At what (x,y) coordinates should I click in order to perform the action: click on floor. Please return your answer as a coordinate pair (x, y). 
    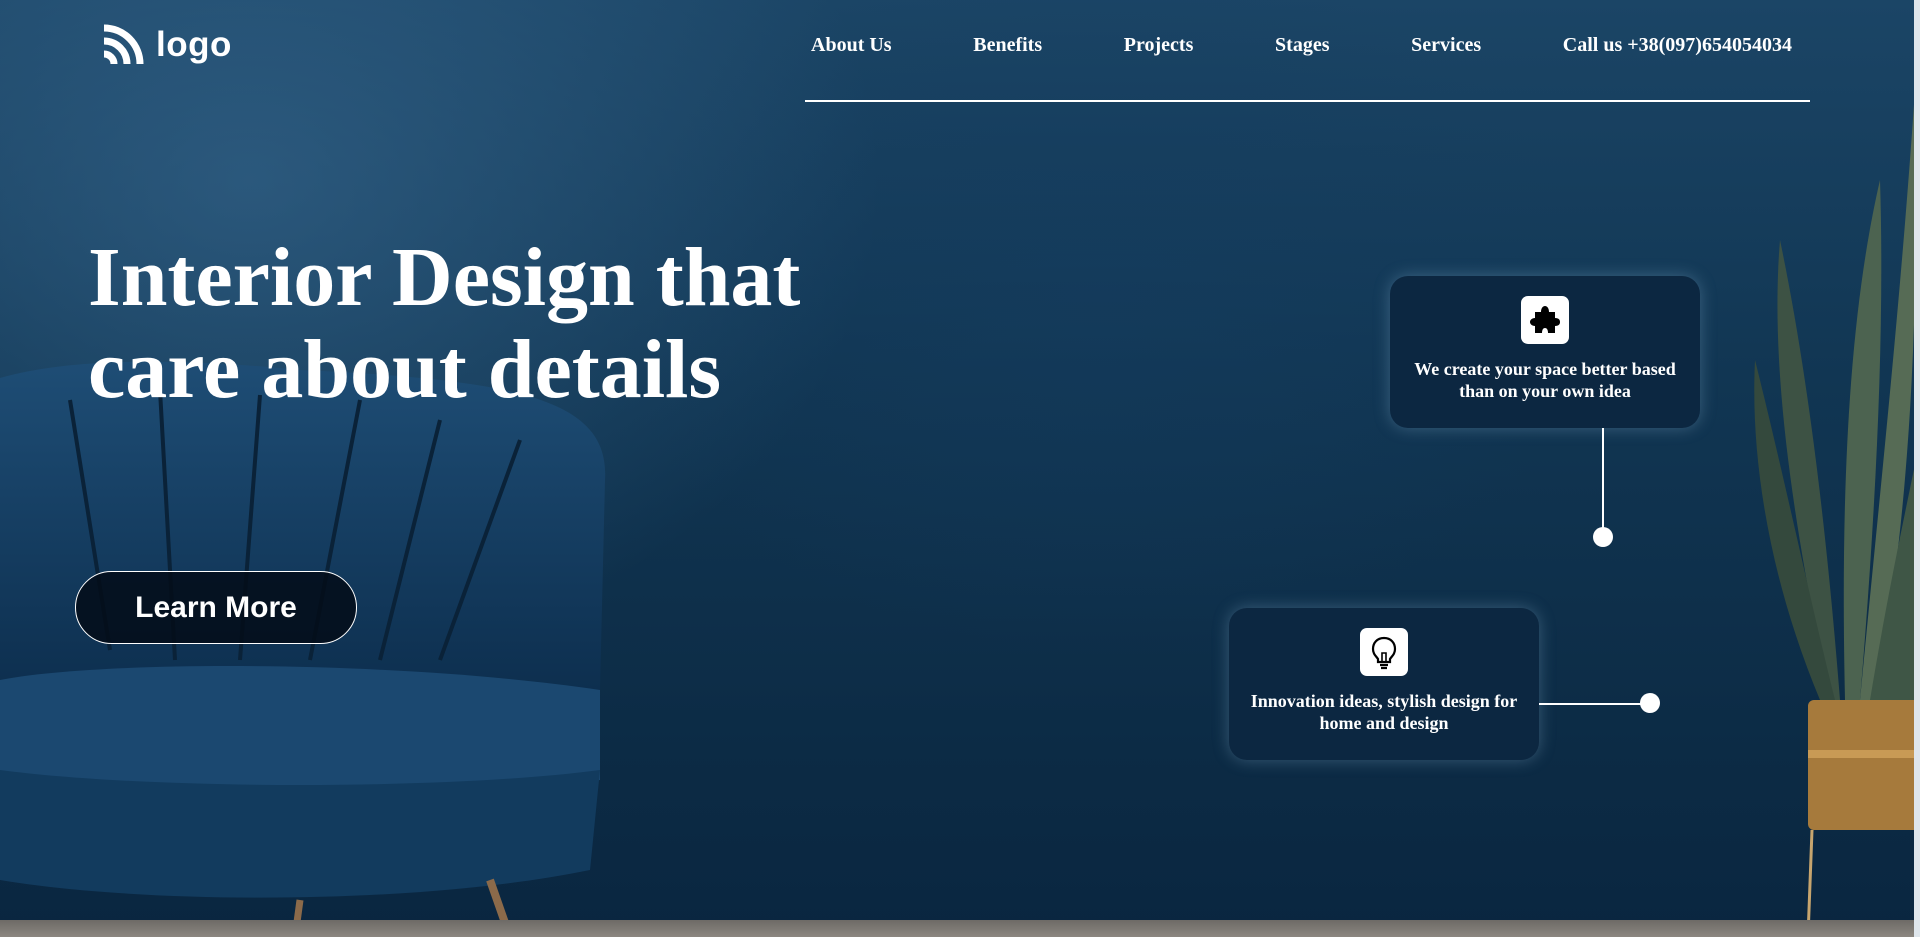
    Looking at the image, I should click on (960, 928).